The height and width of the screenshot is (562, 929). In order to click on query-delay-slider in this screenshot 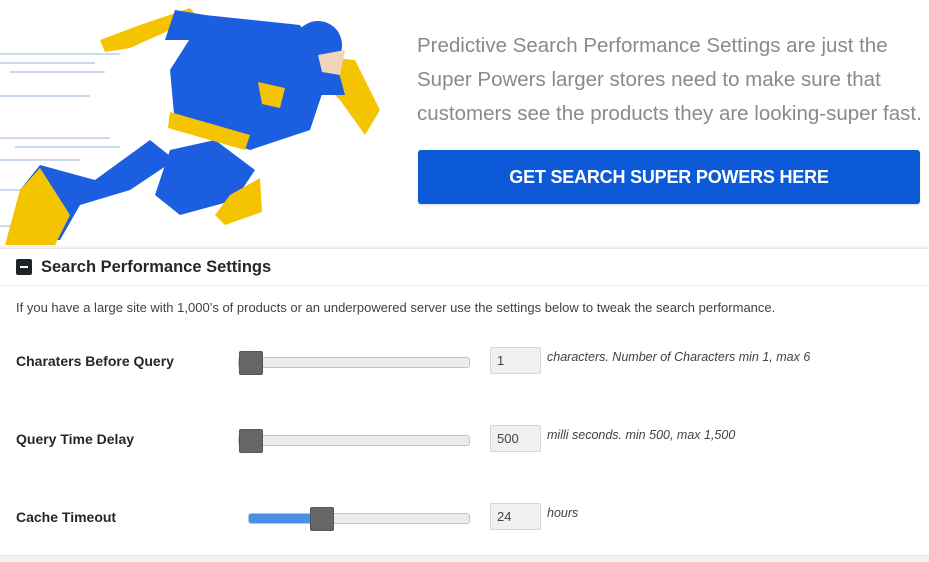, I will do `click(354, 441)`.